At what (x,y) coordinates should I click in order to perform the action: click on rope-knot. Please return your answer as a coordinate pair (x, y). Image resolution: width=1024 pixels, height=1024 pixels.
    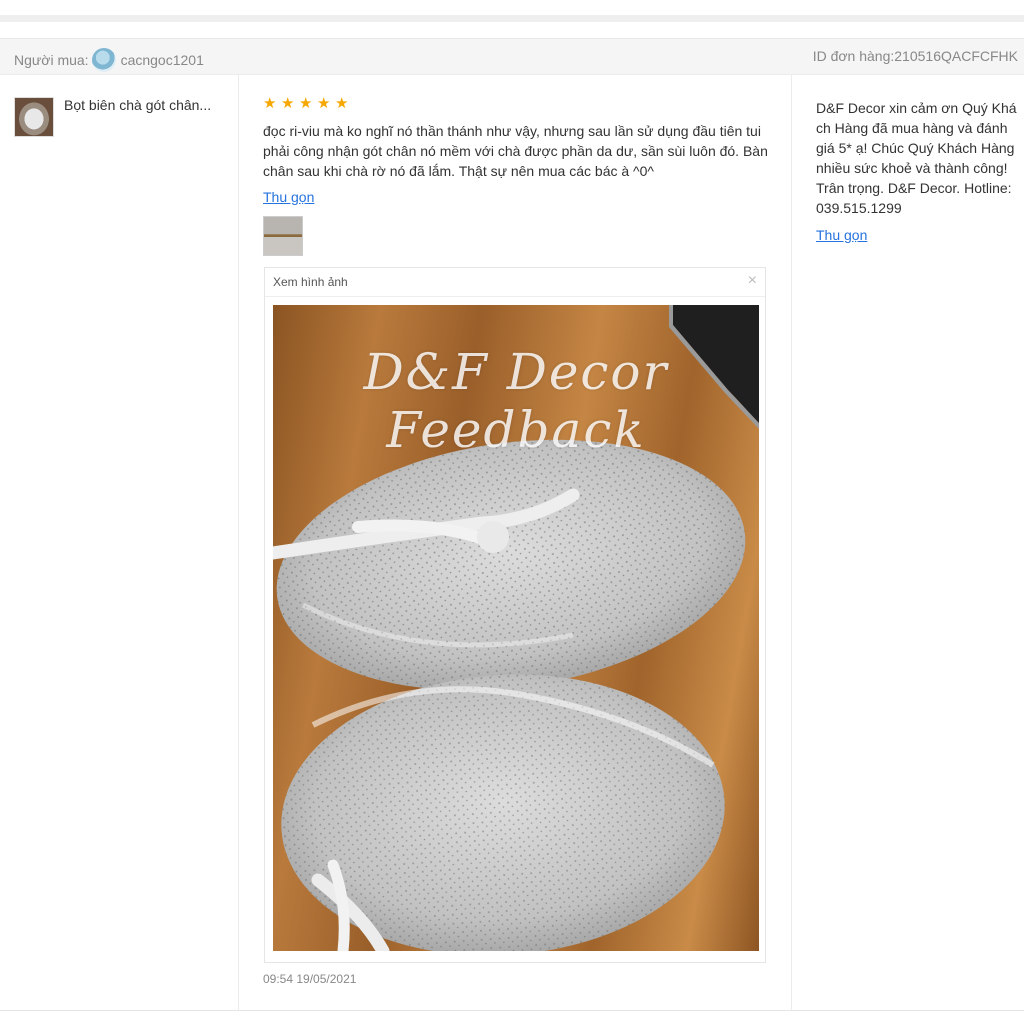
    Looking at the image, I should click on (493, 537).